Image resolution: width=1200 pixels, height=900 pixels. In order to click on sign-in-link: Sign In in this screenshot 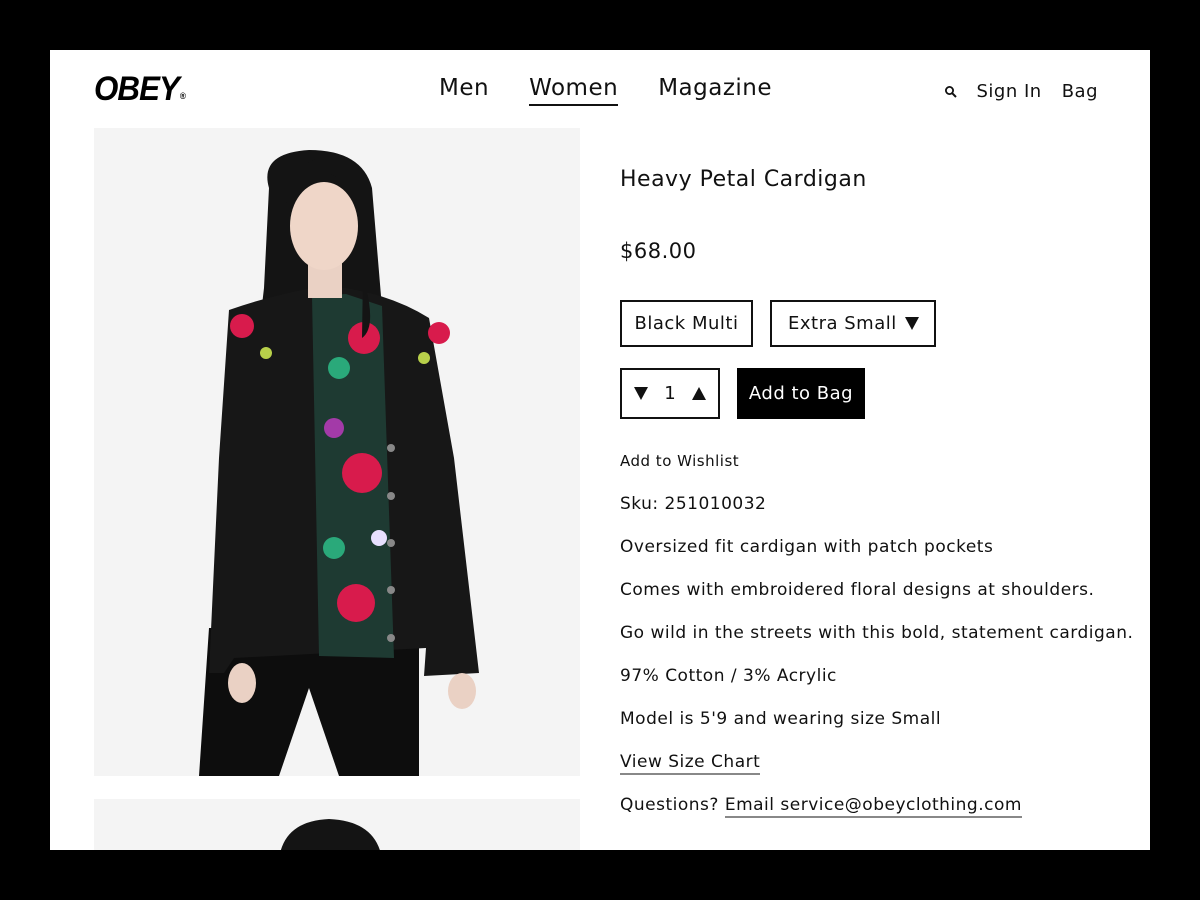, I will do `click(1008, 91)`.